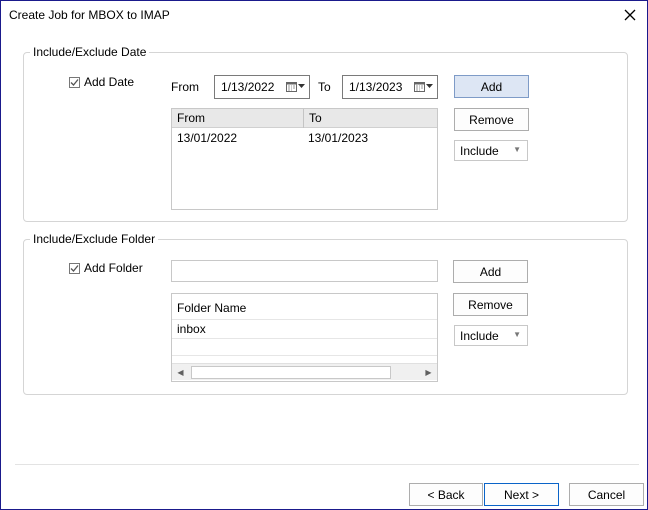  I want to click on column-header-folder-name: Folder Name, so click(304, 308).